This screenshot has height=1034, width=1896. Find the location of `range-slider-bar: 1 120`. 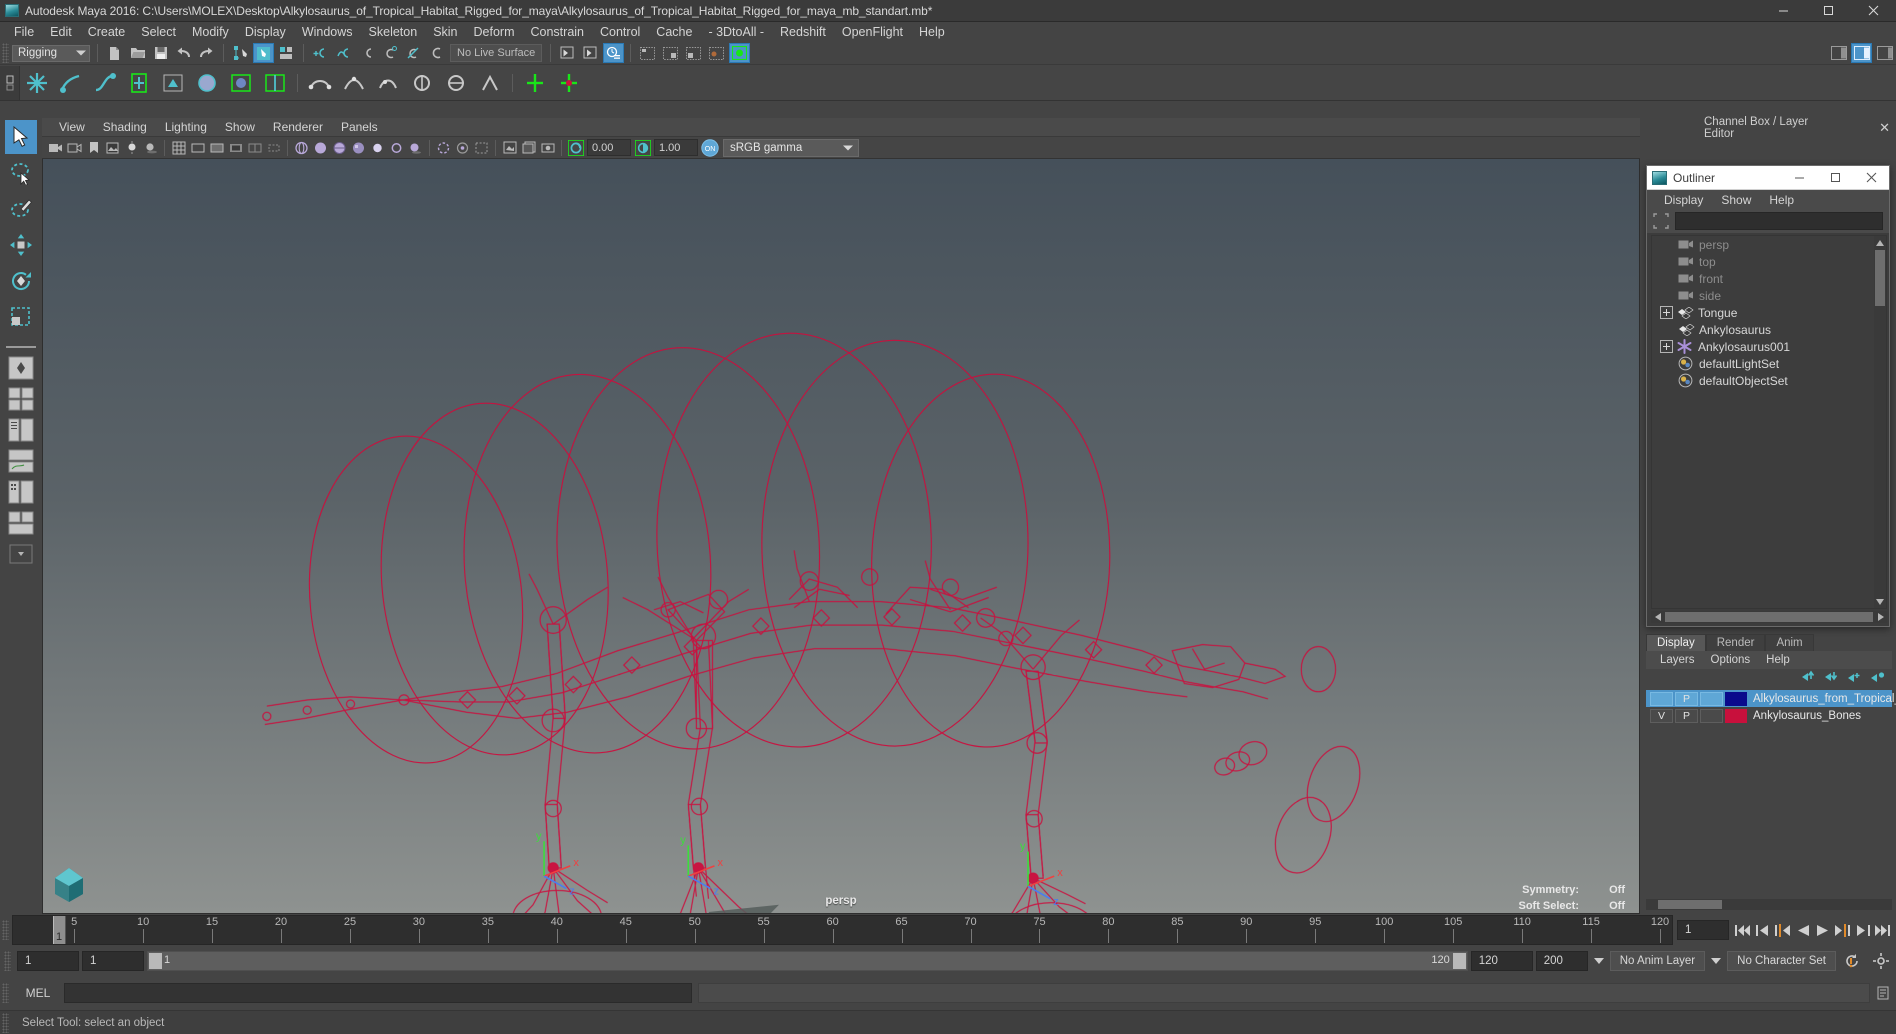

range-slider-bar: 1 120 is located at coordinates (807, 961).